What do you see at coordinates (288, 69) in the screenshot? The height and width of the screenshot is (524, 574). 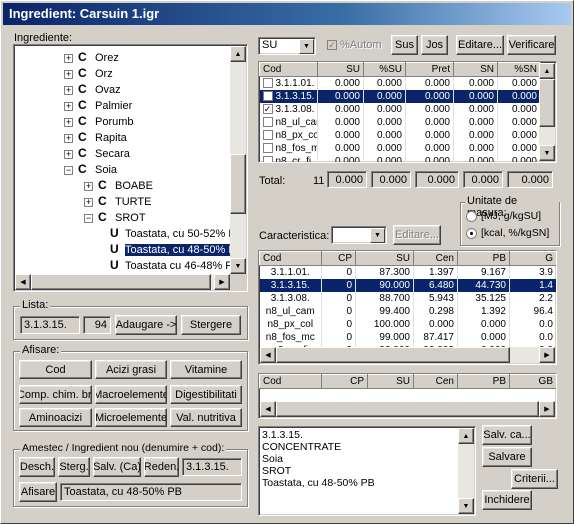 I see `grid1-header-cell: Cod` at bounding box center [288, 69].